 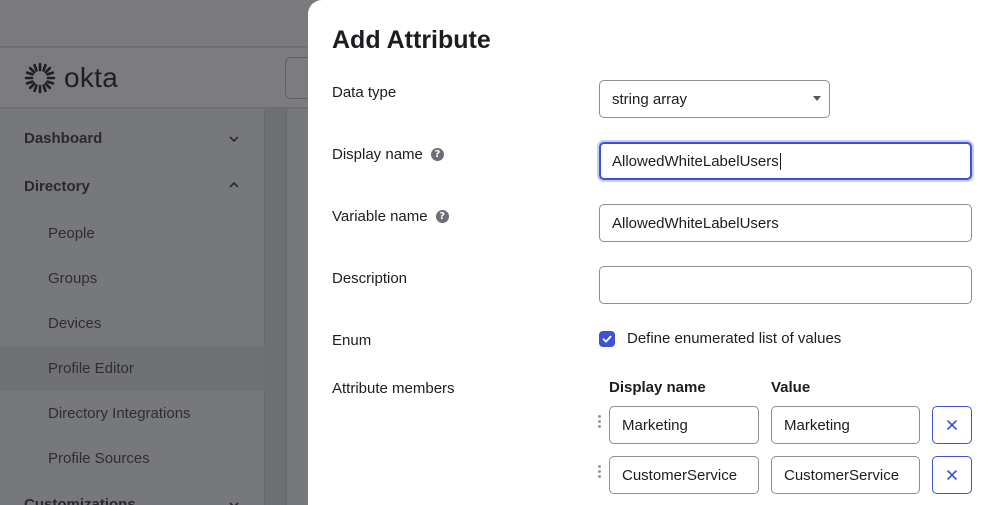 What do you see at coordinates (785, 161) in the screenshot?
I see `display-name-input: AllowedWhiteLabelUsers` at bounding box center [785, 161].